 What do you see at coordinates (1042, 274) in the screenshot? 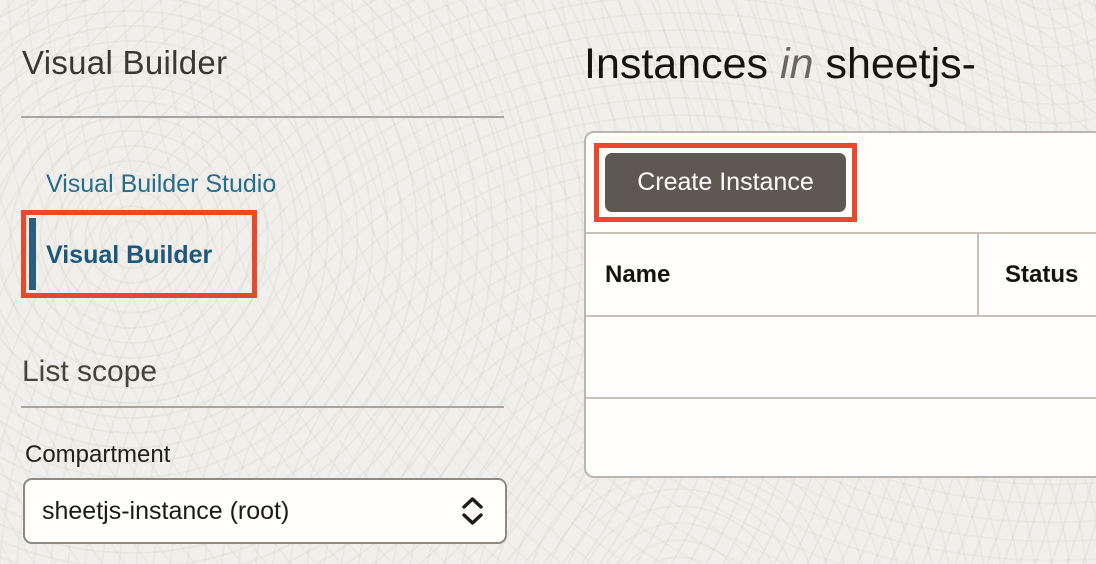
I see `column-header-status: Status` at bounding box center [1042, 274].